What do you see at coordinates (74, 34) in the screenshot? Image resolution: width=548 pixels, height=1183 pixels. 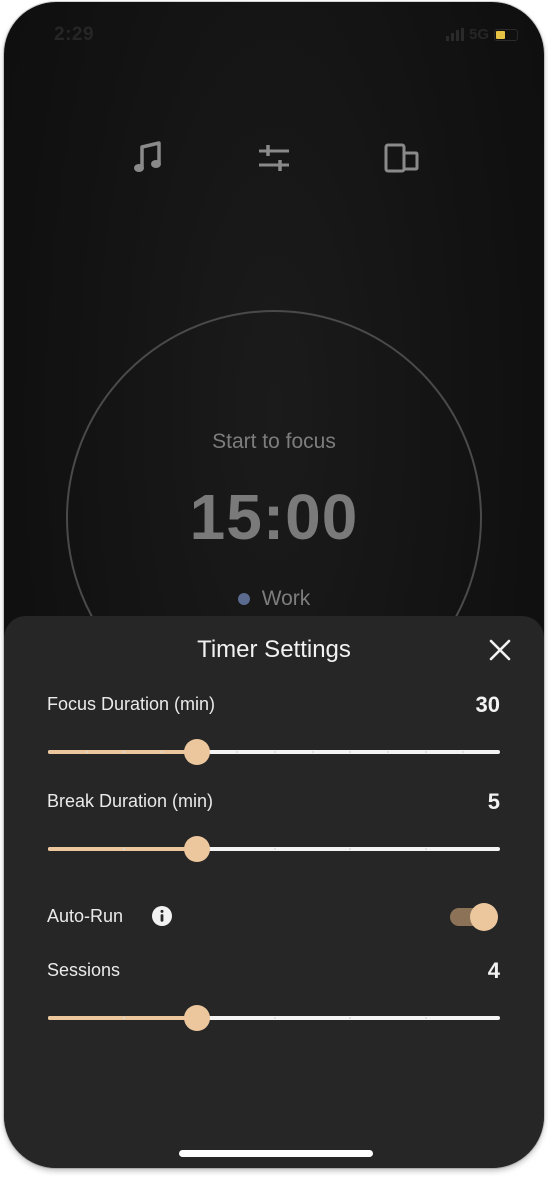 I see `status-time: 2:29` at bounding box center [74, 34].